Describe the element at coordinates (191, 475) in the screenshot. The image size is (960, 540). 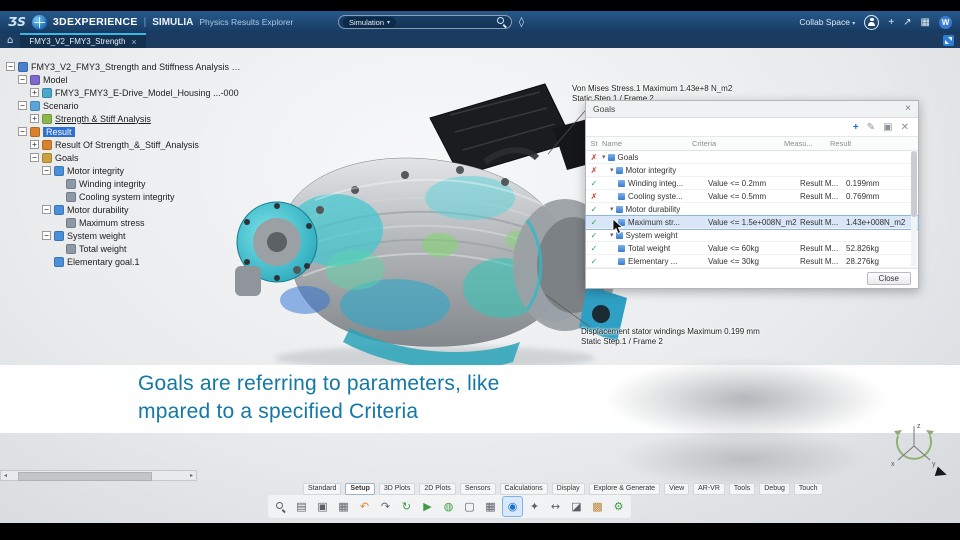
I see `scroll-right-icon: ▸` at that location.